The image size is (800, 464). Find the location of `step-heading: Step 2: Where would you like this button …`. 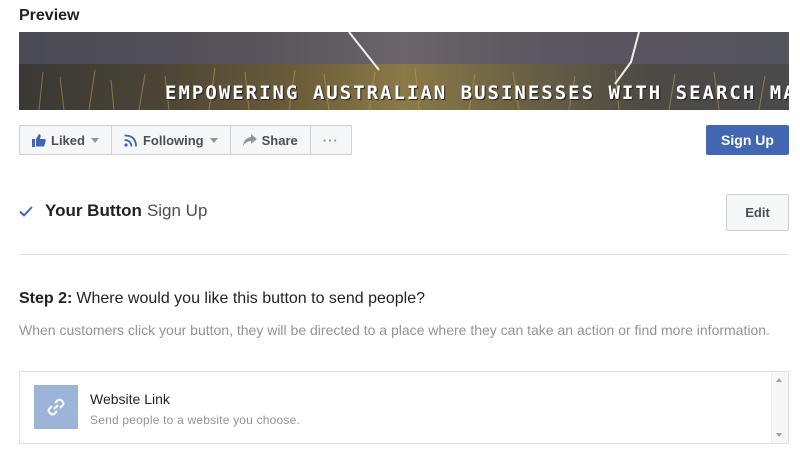

step-heading: Step 2: Where would you like this button … is located at coordinates (222, 299).